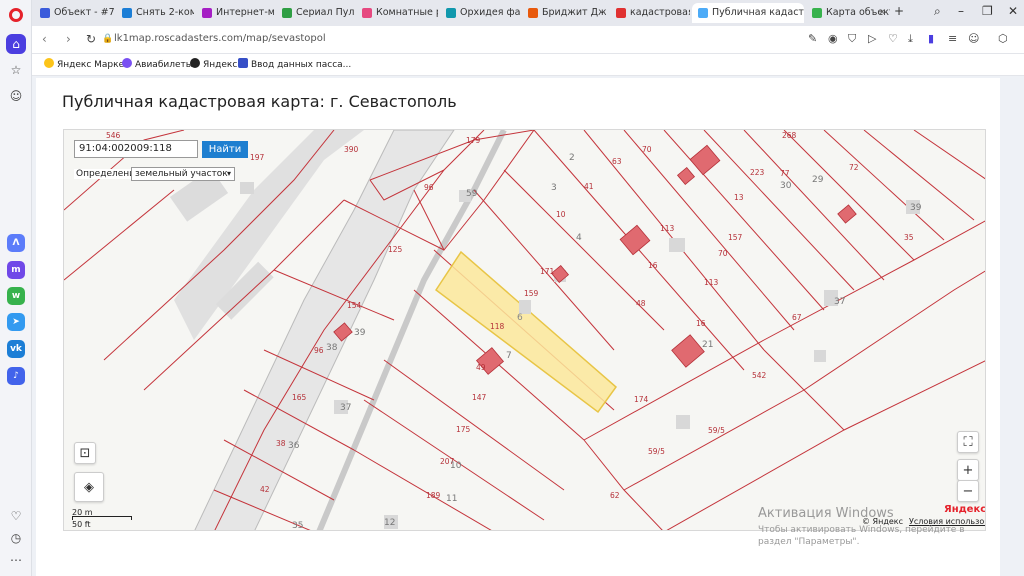  What do you see at coordinates (1003, 38) in the screenshot?
I see `extensions-icon: ⬡` at bounding box center [1003, 38].